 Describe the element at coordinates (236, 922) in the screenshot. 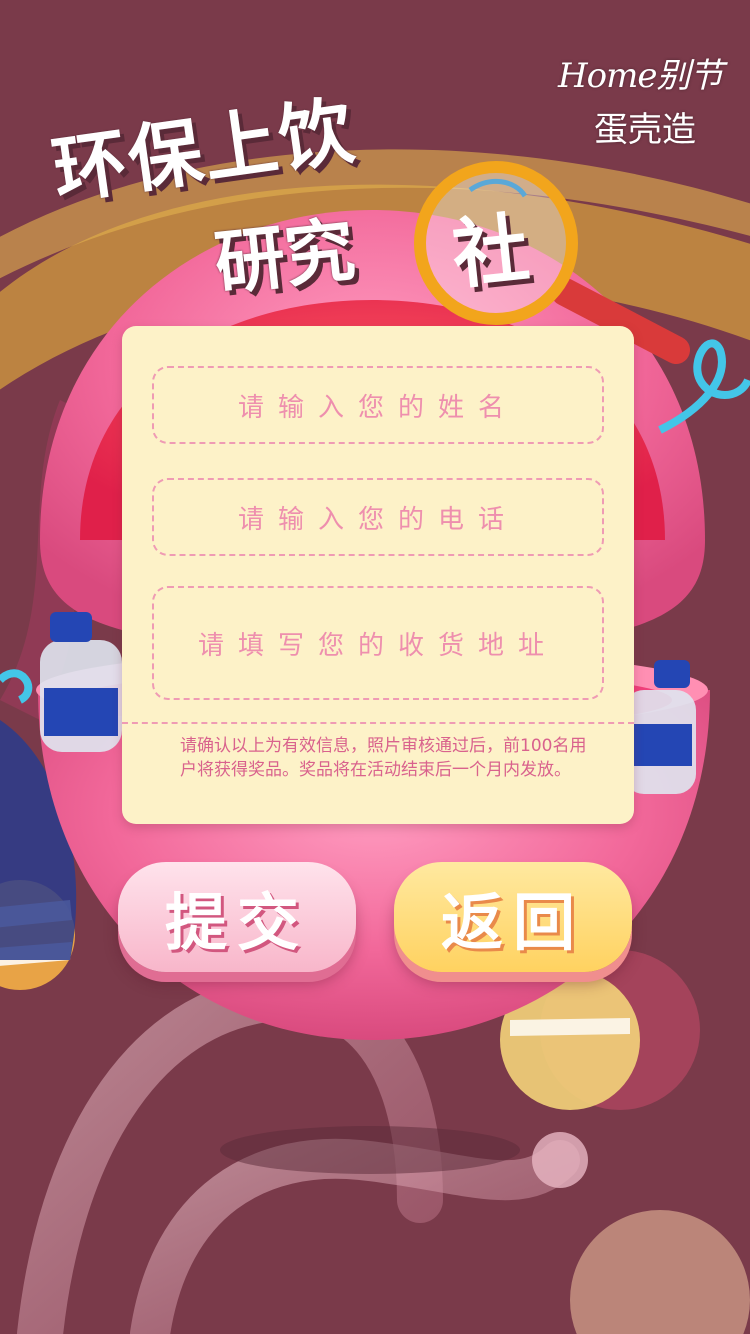

I see `submit-button-label: 提交` at that location.